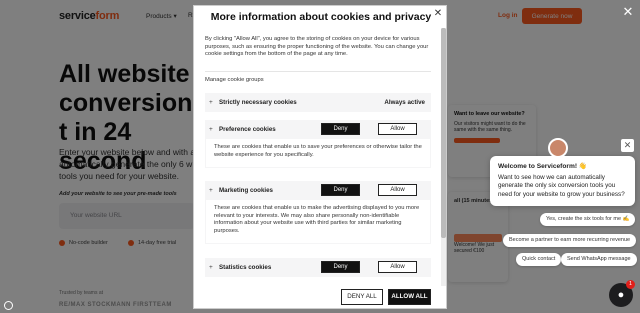 The height and width of the screenshot is (313, 640). I want to click on chat-close-button: ✕, so click(627, 145).